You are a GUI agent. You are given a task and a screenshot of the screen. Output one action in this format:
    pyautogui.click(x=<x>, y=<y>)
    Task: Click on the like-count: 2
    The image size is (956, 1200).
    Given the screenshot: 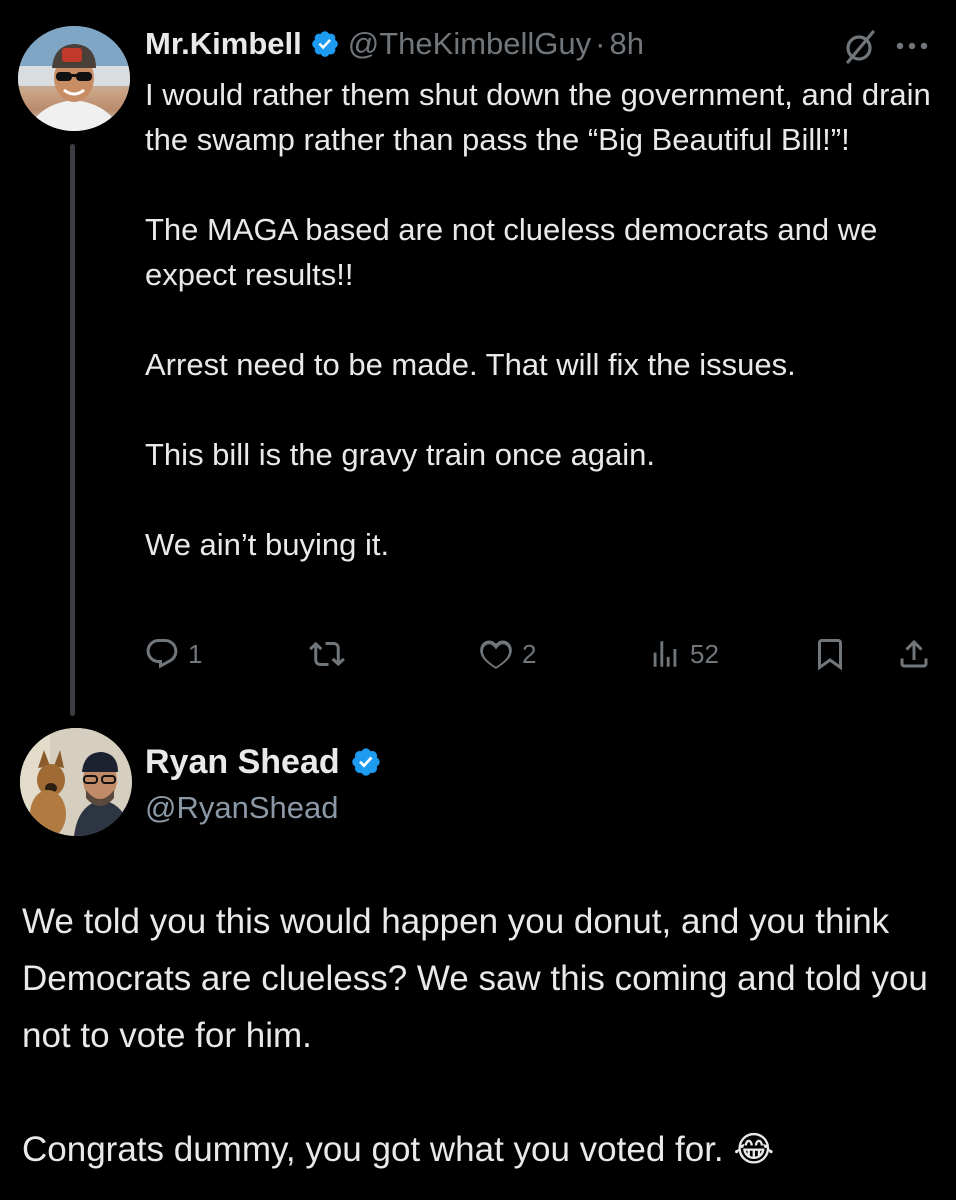 What is the action you would take?
    pyautogui.click(x=529, y=653)
    